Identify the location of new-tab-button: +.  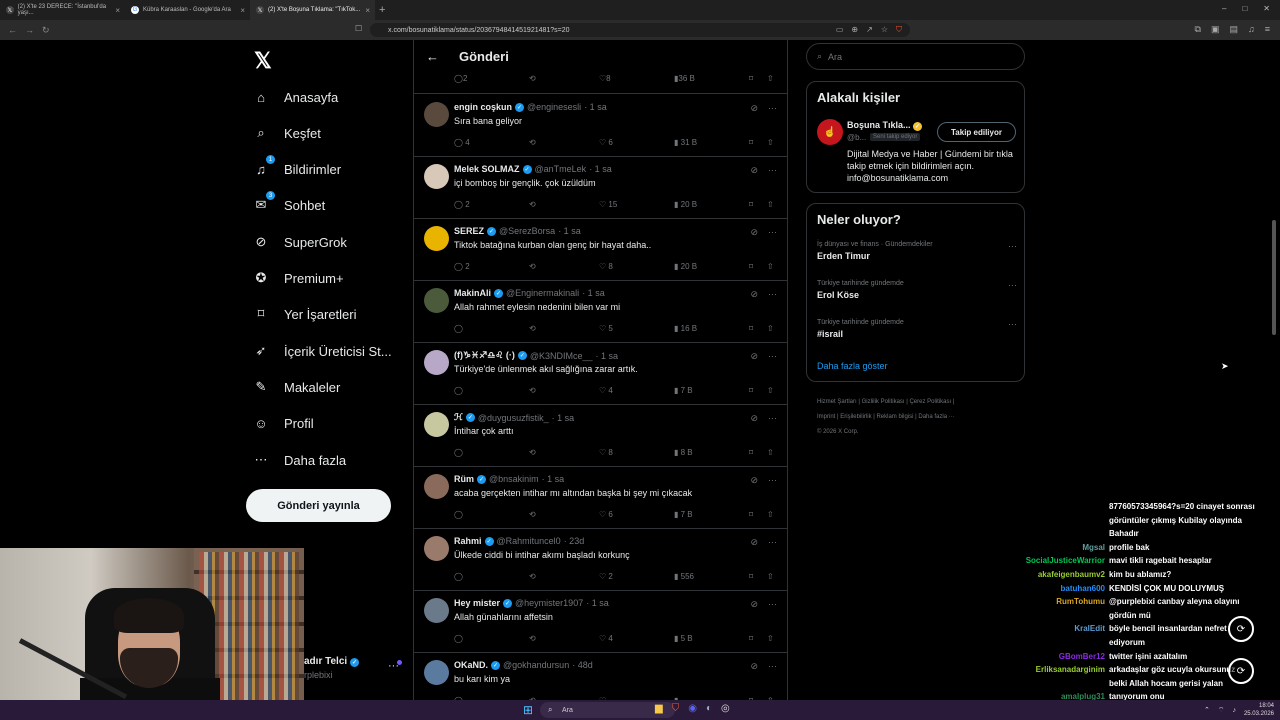
(382, 10).